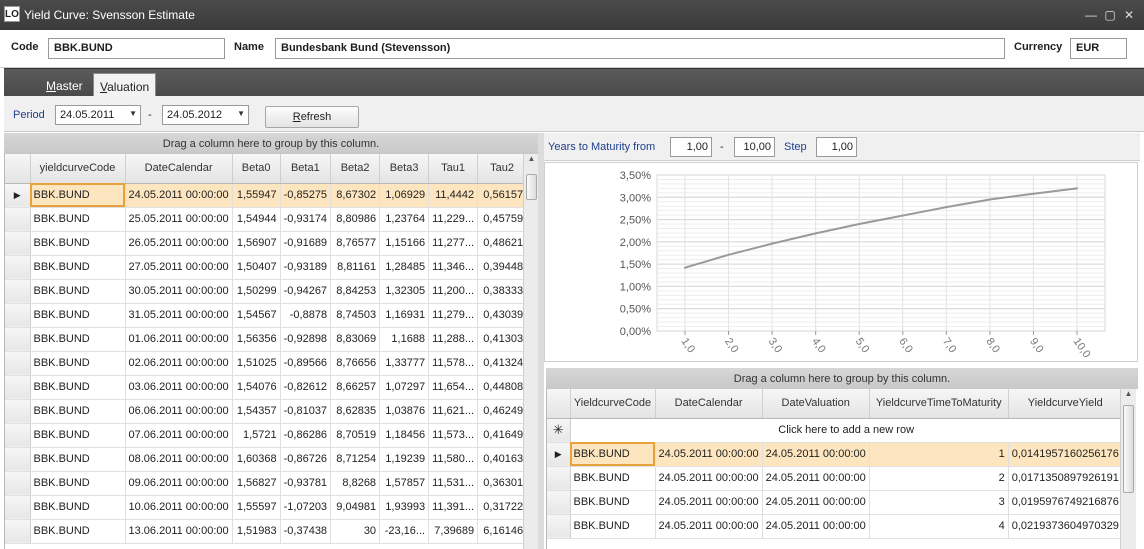  What do you see at coordinates (502, 339) in the screenshot?
I see `table-cell: 0,41303` at bounding box center [502, 339].